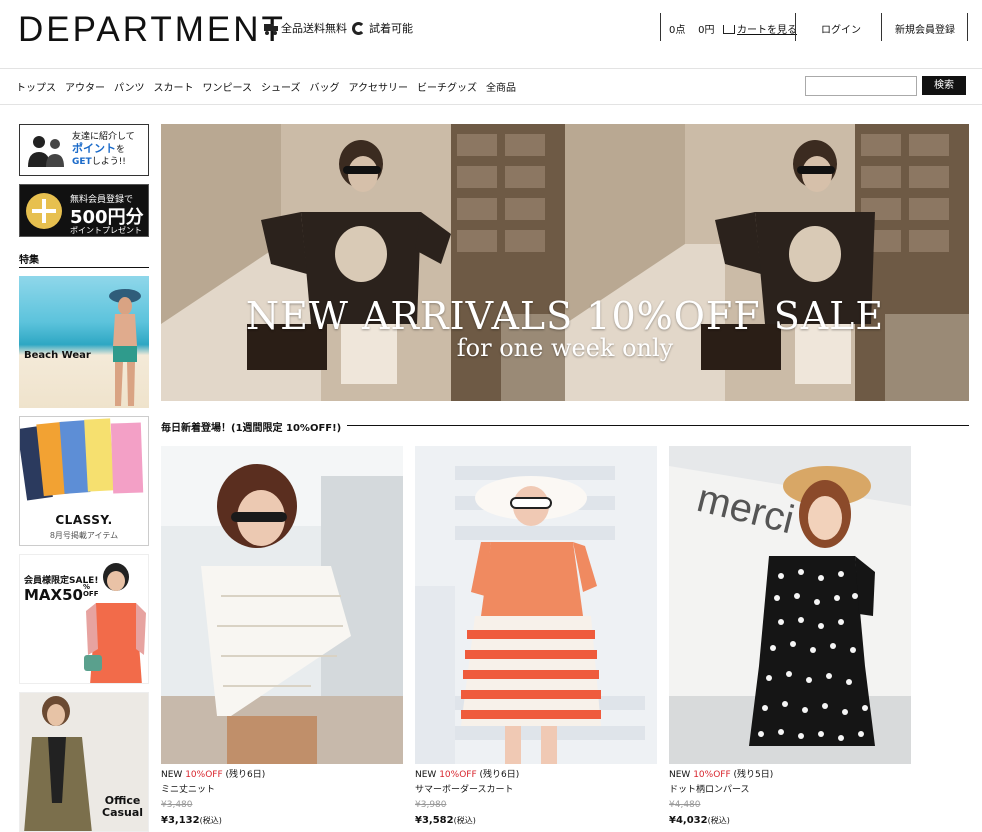 The image size is (982, 832). I want to click on invite-point-label: ポイント, so click(94, 148).